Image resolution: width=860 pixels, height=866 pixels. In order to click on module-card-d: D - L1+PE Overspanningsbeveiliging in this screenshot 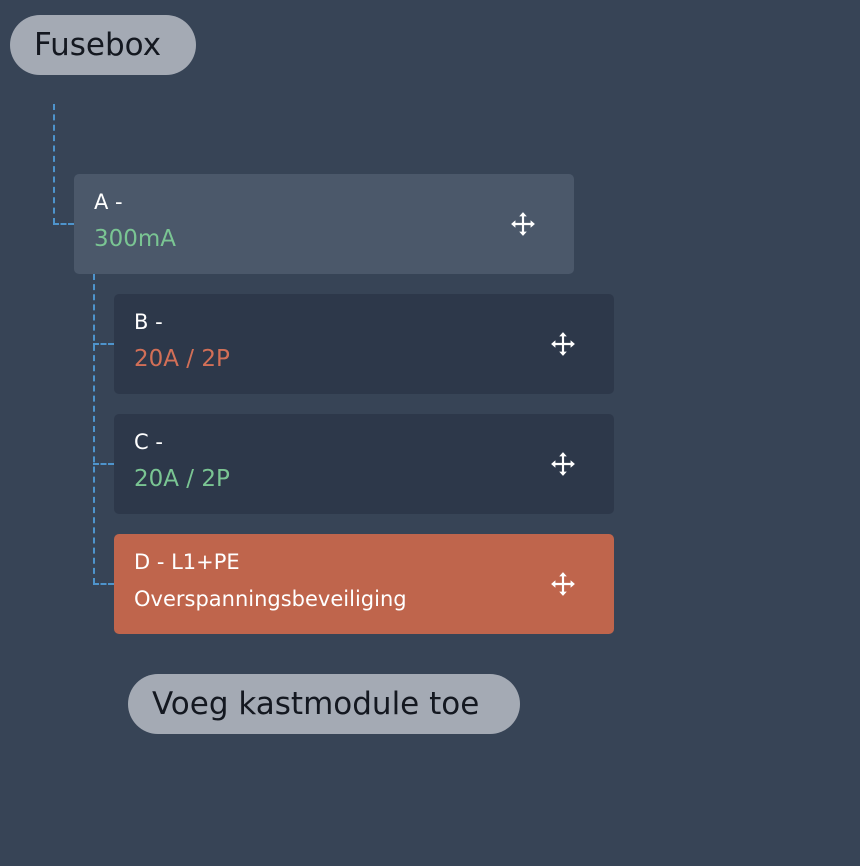, I will do `click(364, 584)`.